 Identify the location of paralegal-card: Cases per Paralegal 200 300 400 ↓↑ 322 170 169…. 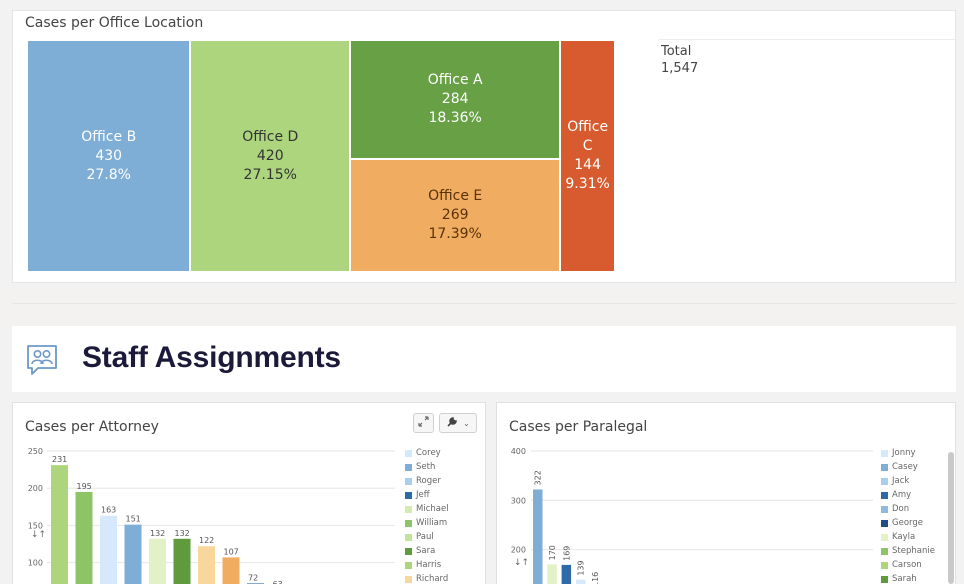
(726, 493).